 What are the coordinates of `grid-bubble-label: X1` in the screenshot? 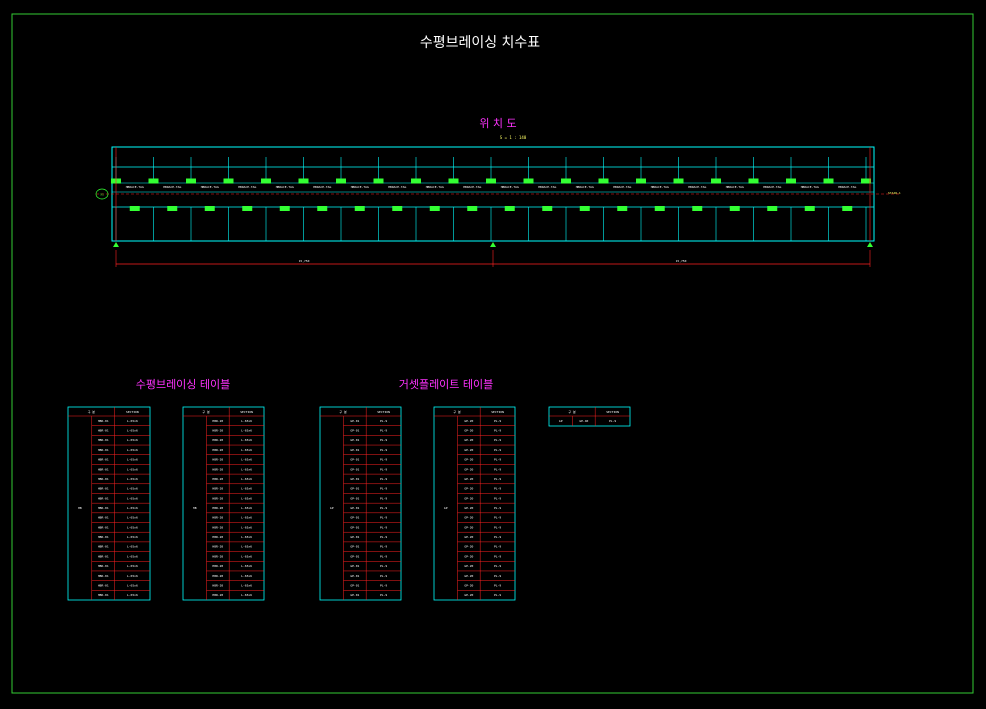 It's located at (102, 195).